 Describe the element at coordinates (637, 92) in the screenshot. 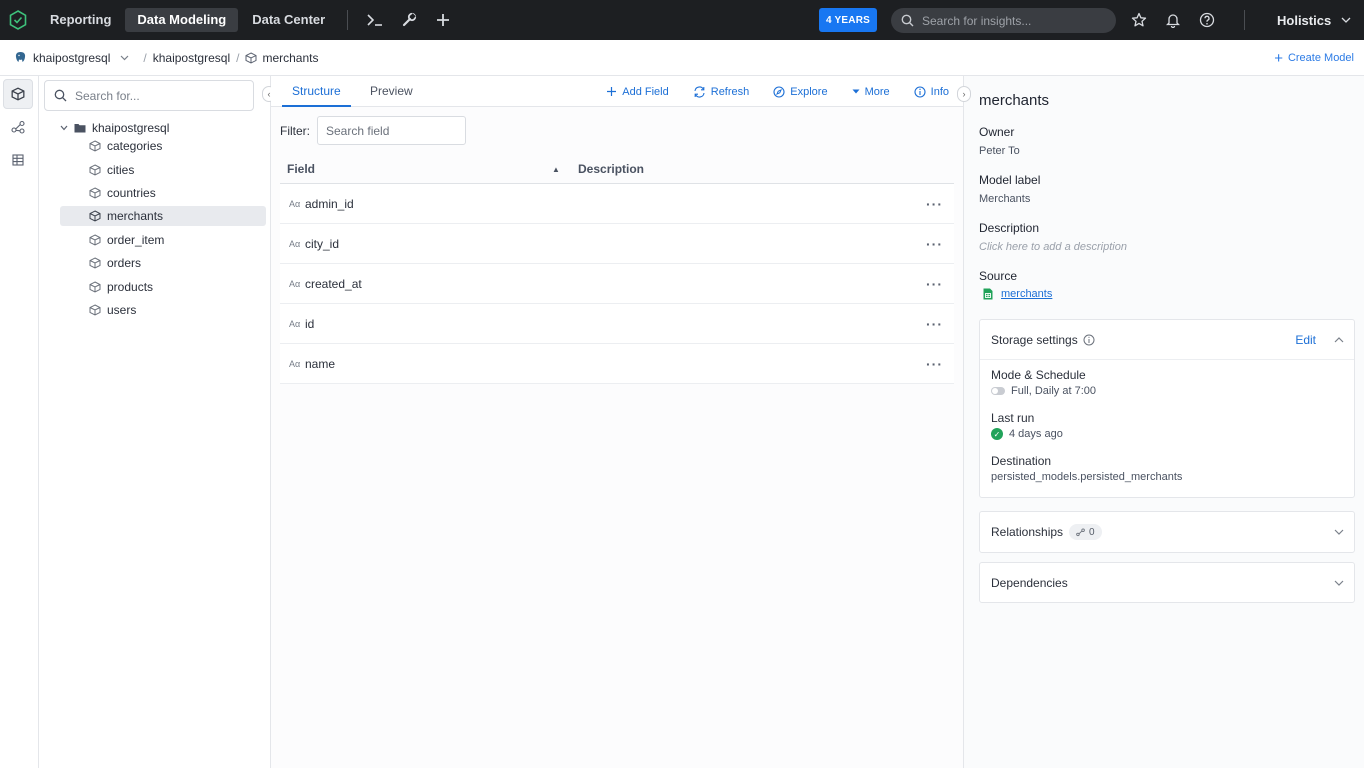

I see `add-field-button: Add Field` at that location.